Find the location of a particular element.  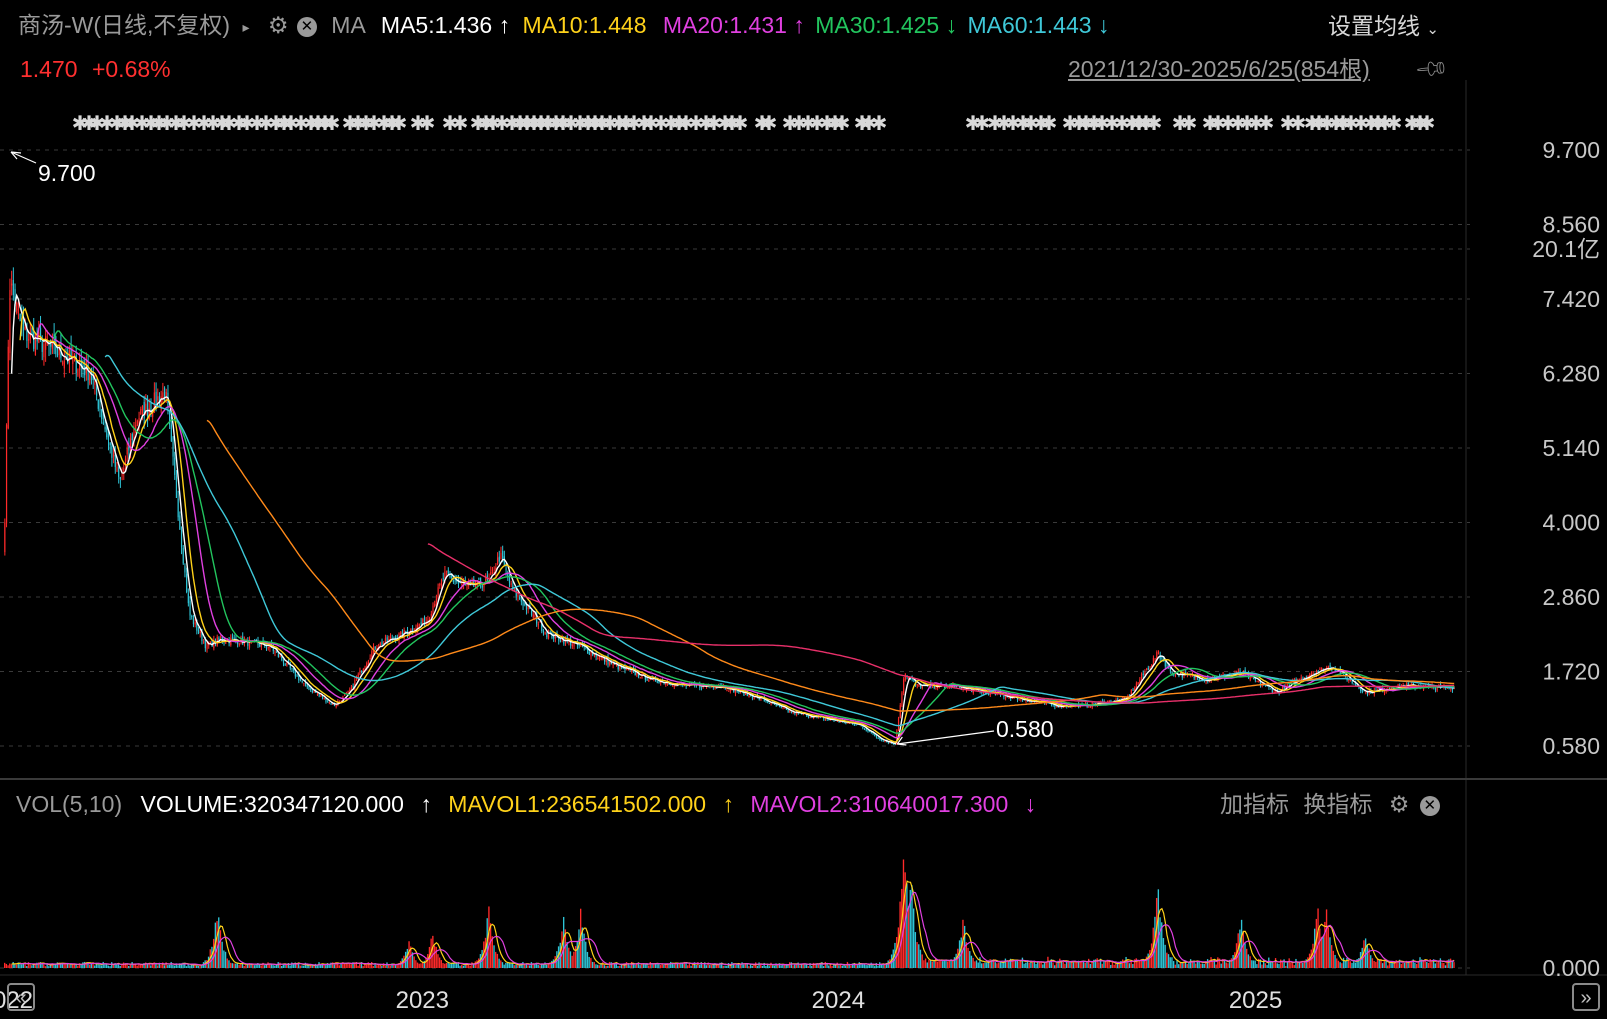

close-icon: ✕ is located at coordinates (306, 26).